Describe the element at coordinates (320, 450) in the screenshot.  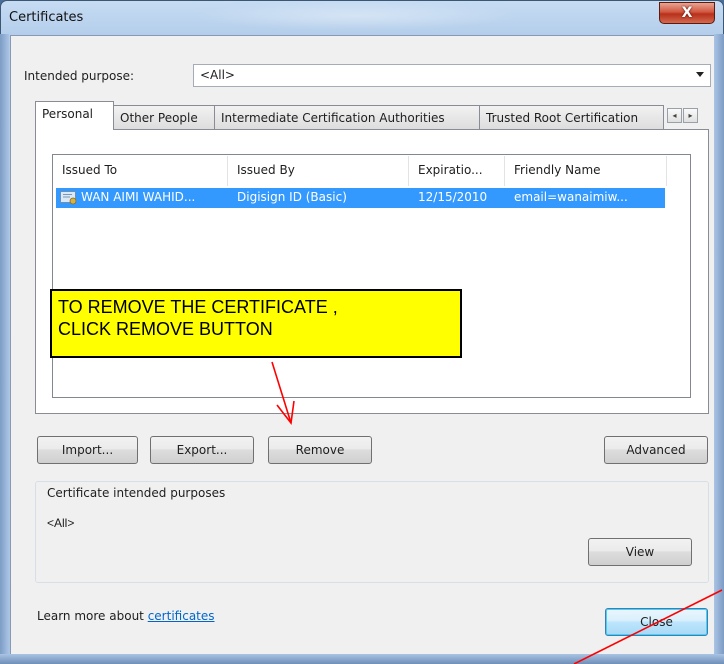
I see `remove-button: Remove` at that location.